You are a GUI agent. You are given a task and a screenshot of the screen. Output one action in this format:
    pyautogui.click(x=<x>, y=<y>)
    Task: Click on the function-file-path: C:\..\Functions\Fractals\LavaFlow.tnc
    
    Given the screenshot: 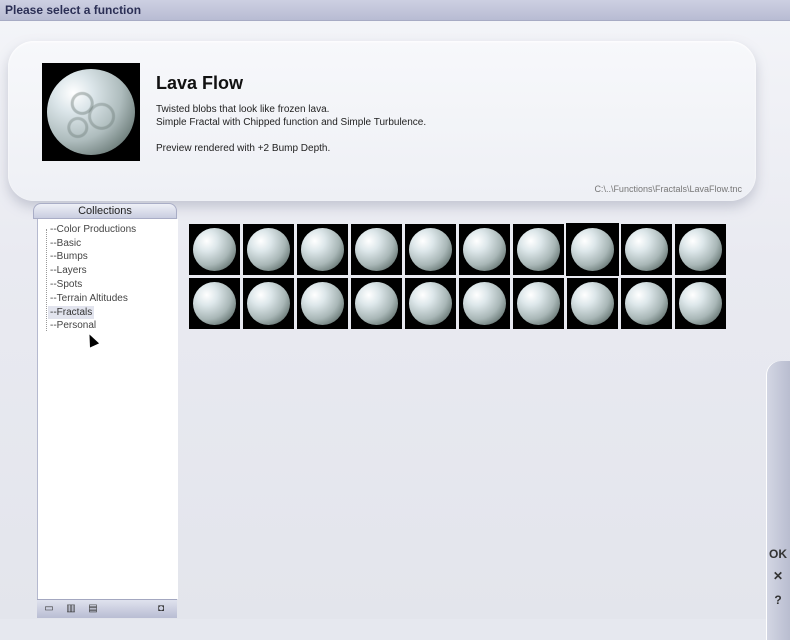 What is the action you would take?
    pyautogui.click(x=668, y=189)
    